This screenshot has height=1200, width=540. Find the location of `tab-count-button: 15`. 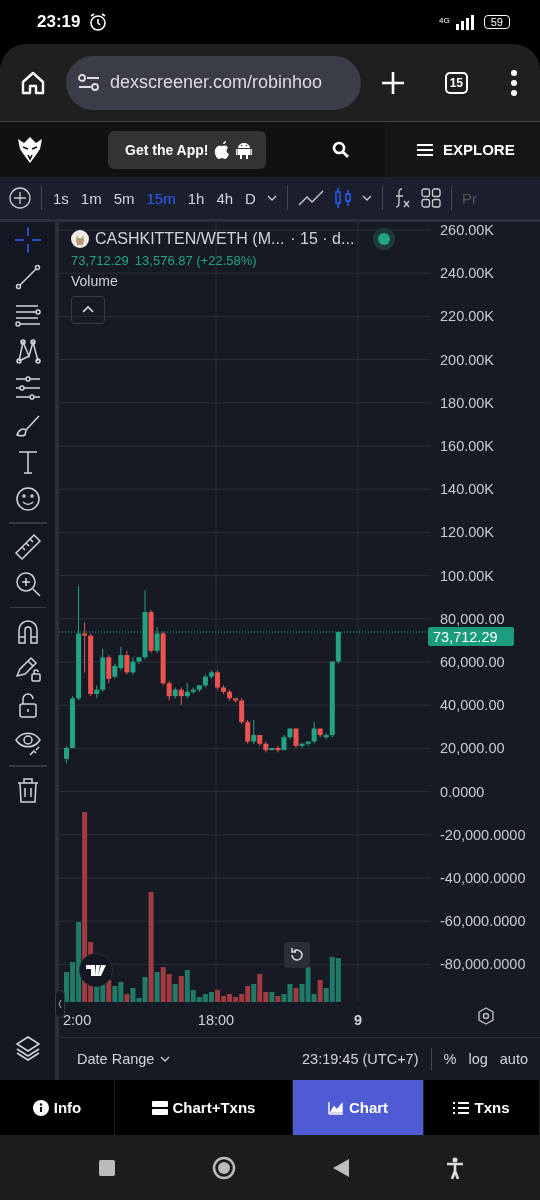

tab-count-button: 15 is located at coordinates (456, 82).